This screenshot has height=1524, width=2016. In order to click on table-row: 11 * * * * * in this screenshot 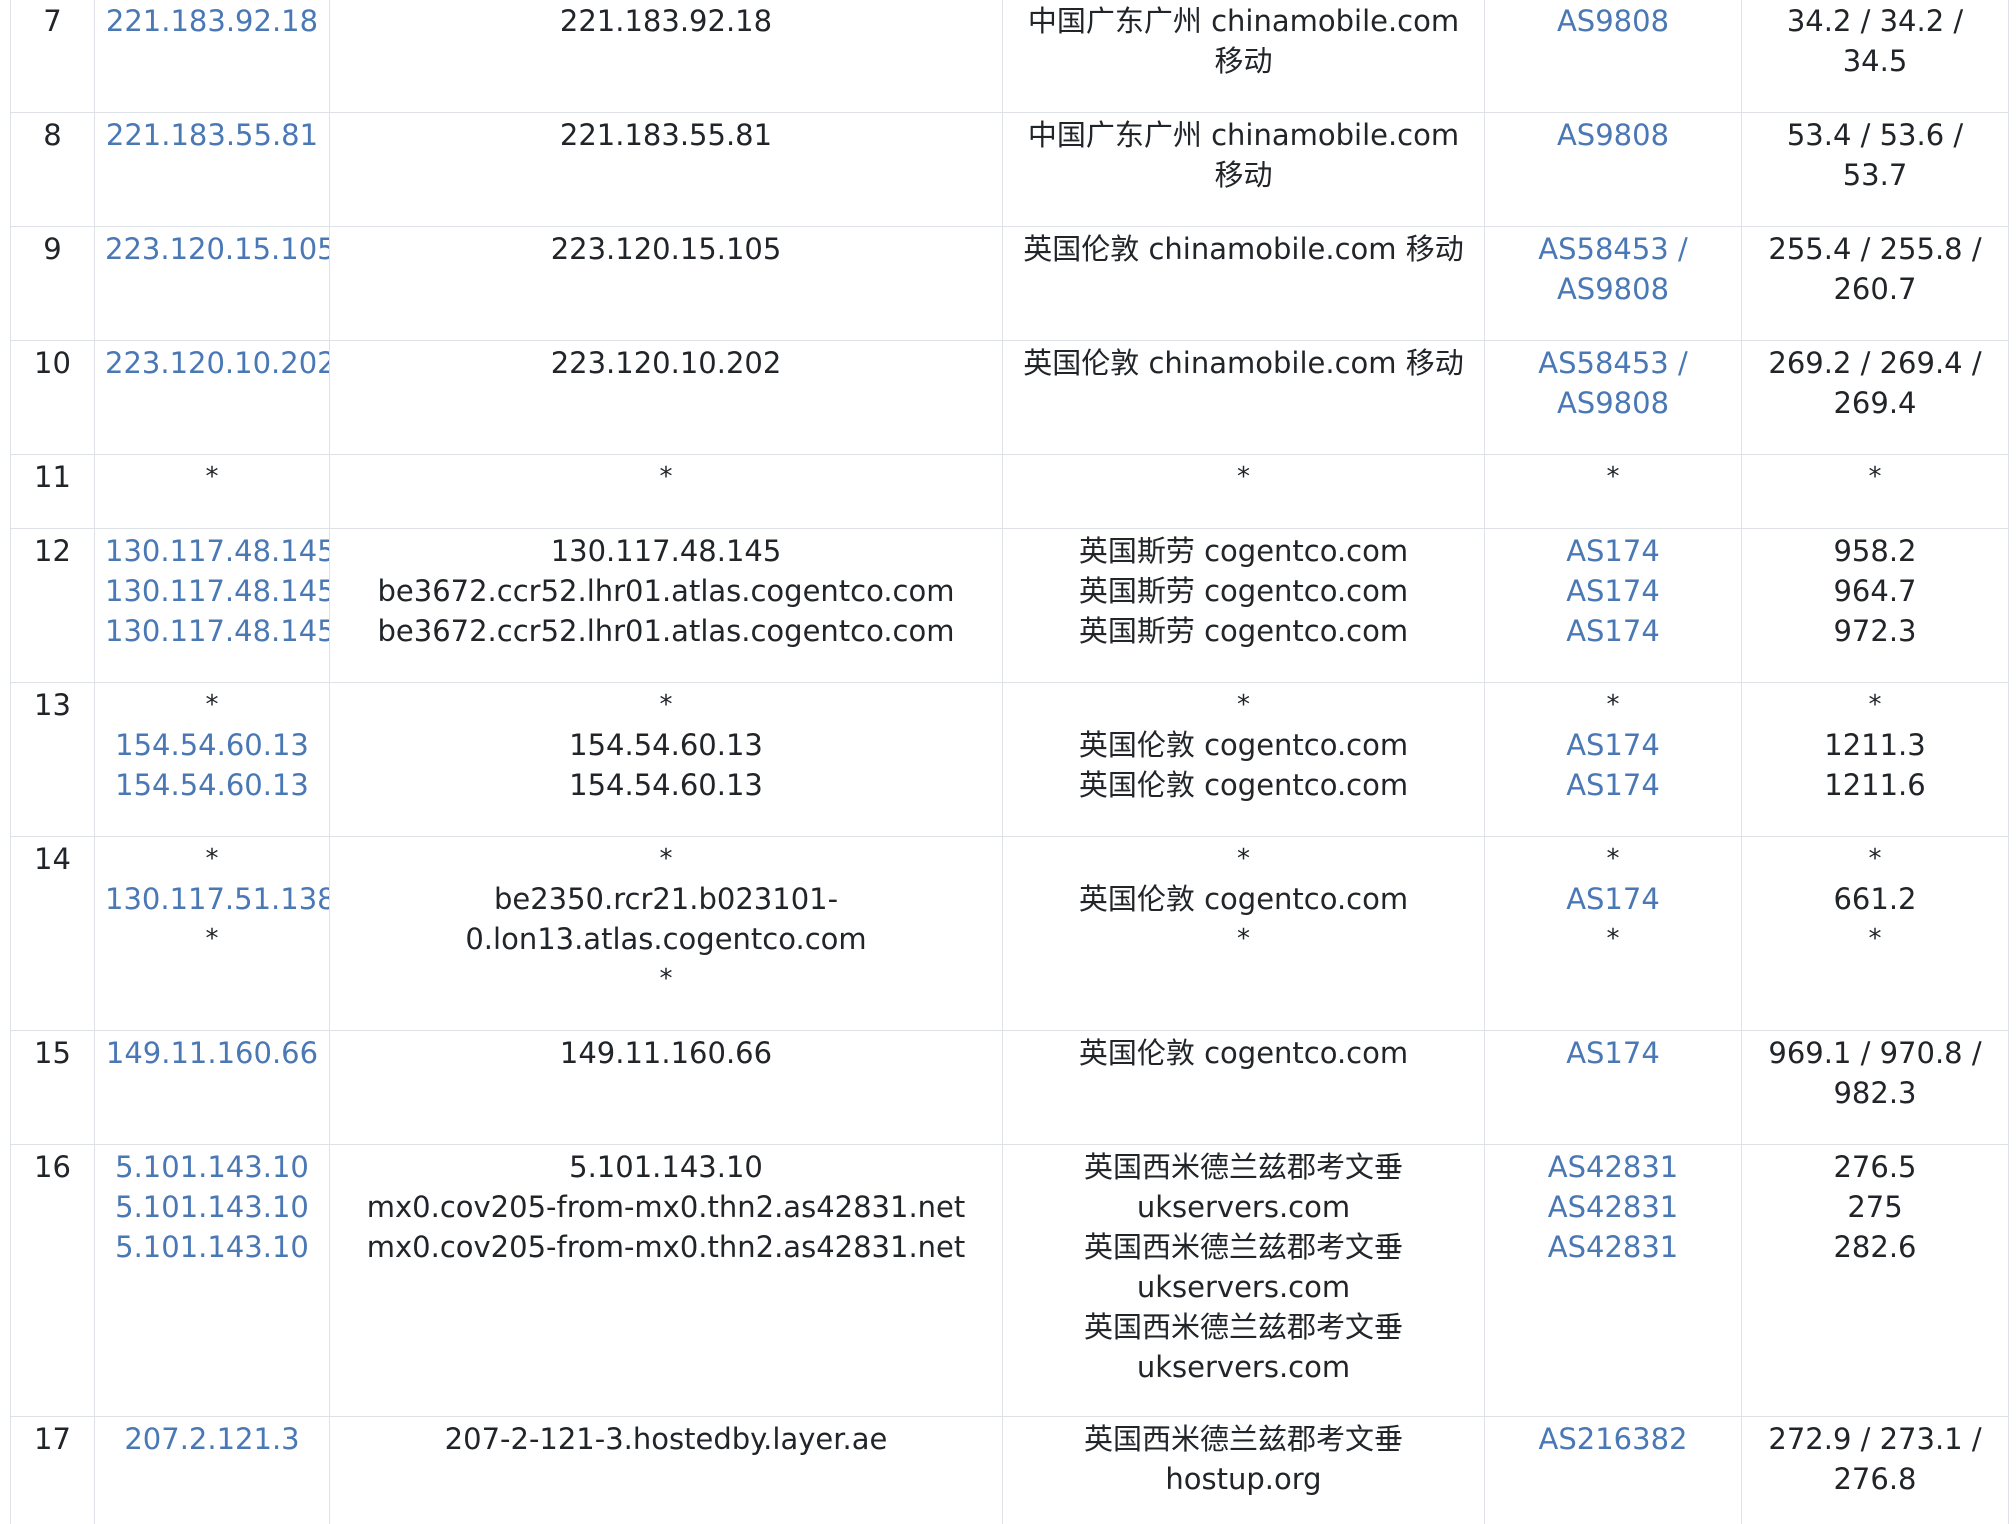, I will do `click(1009, 491)`.